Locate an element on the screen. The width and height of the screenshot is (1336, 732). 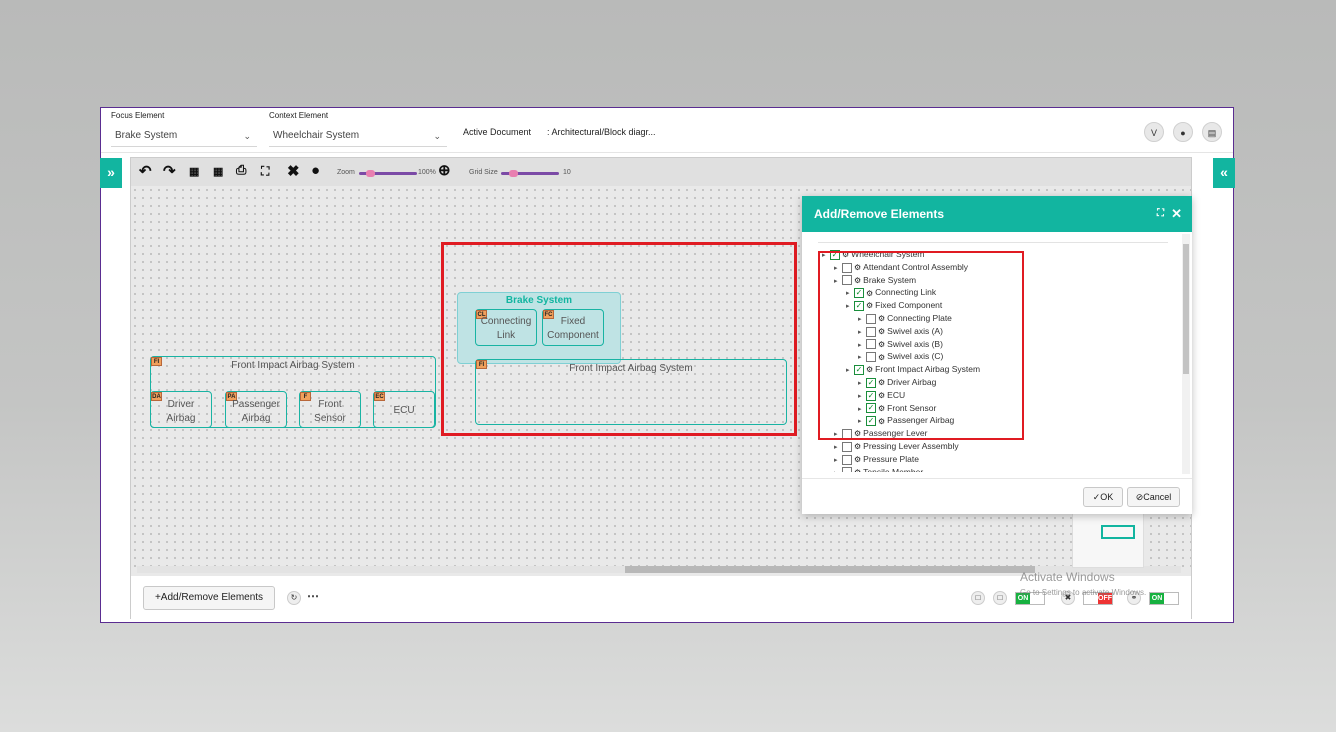
dialog-divider is located at coordinates (993, 242).